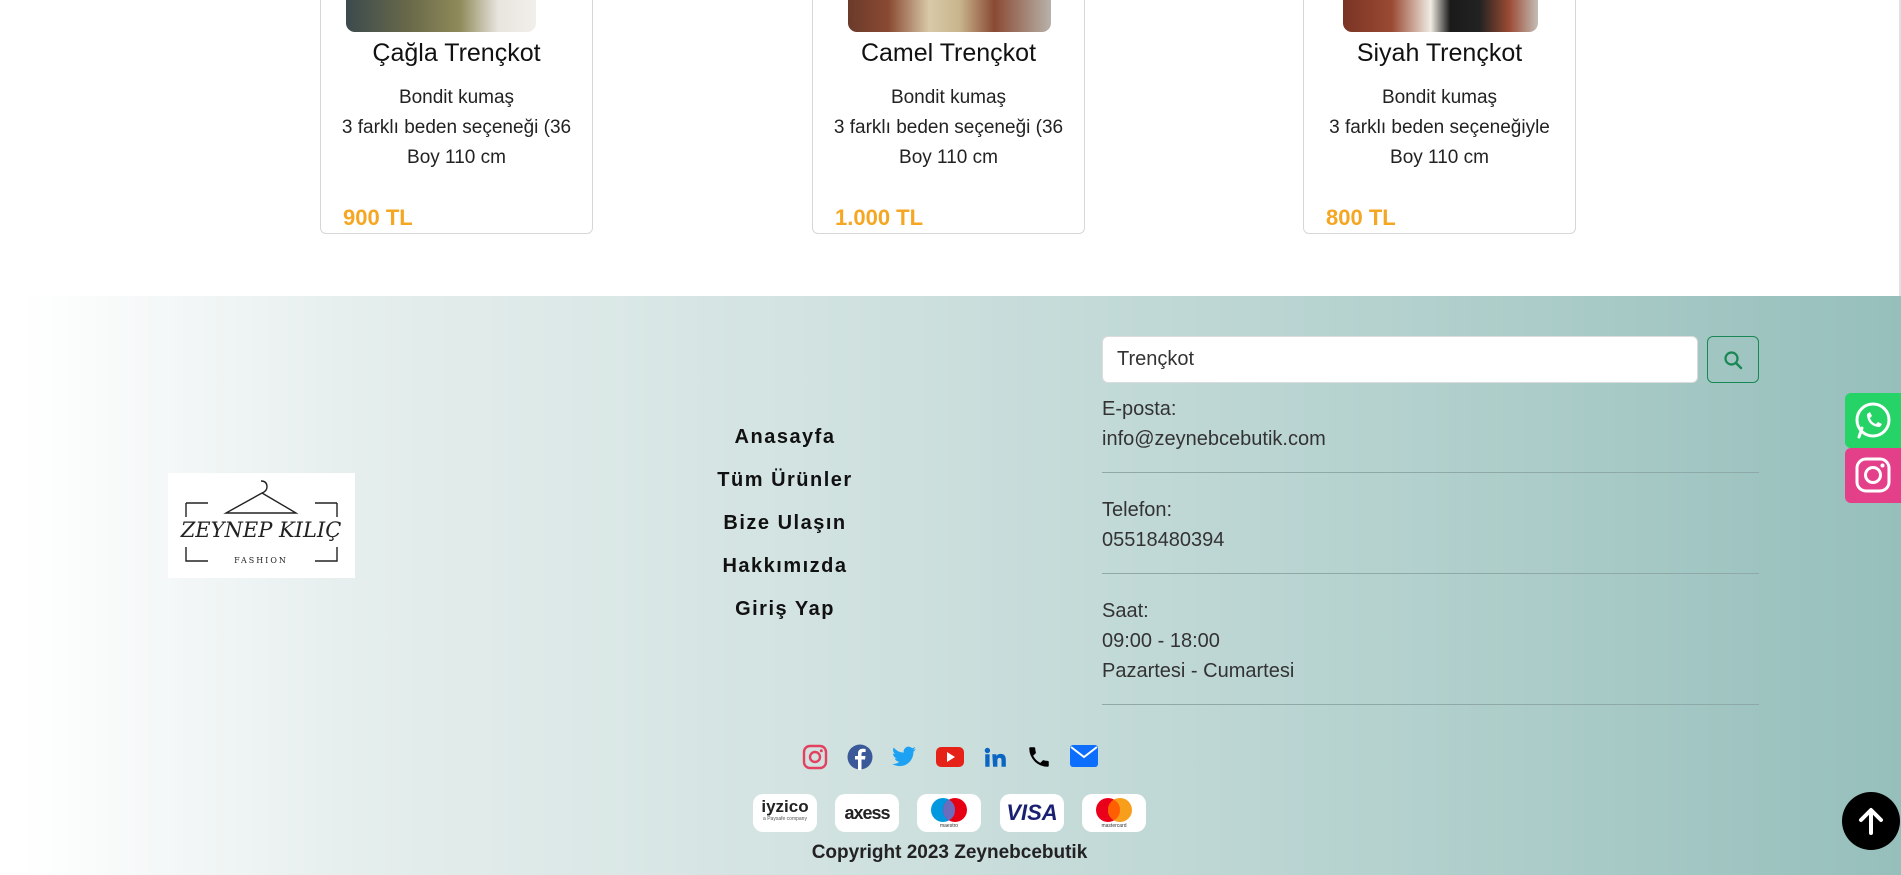  I want to click on payment-logo-visa: VISA, so click(1032, 813).